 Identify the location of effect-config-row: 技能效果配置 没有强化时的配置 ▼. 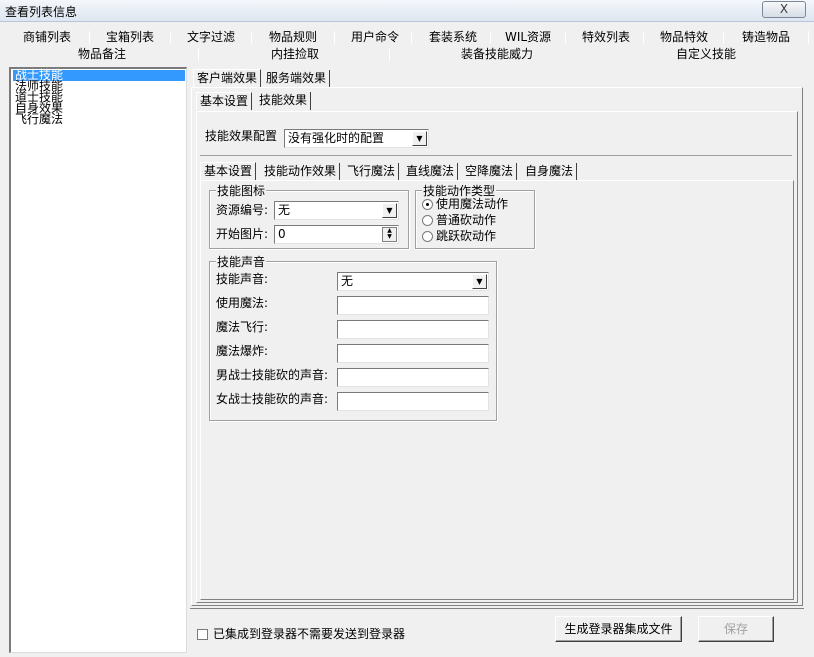
(496, 141).